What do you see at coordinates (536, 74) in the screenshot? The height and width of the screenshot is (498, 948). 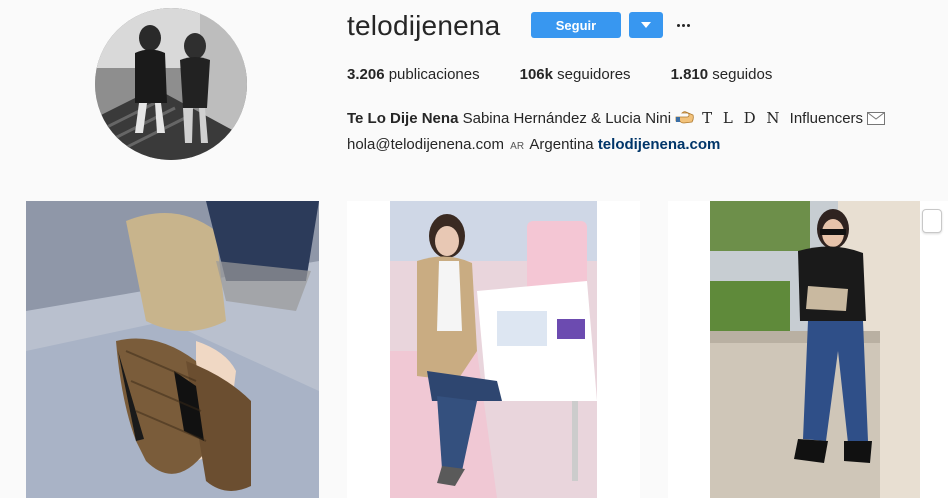 I see `followers-count: 106k` at bounding box center [536, 74].